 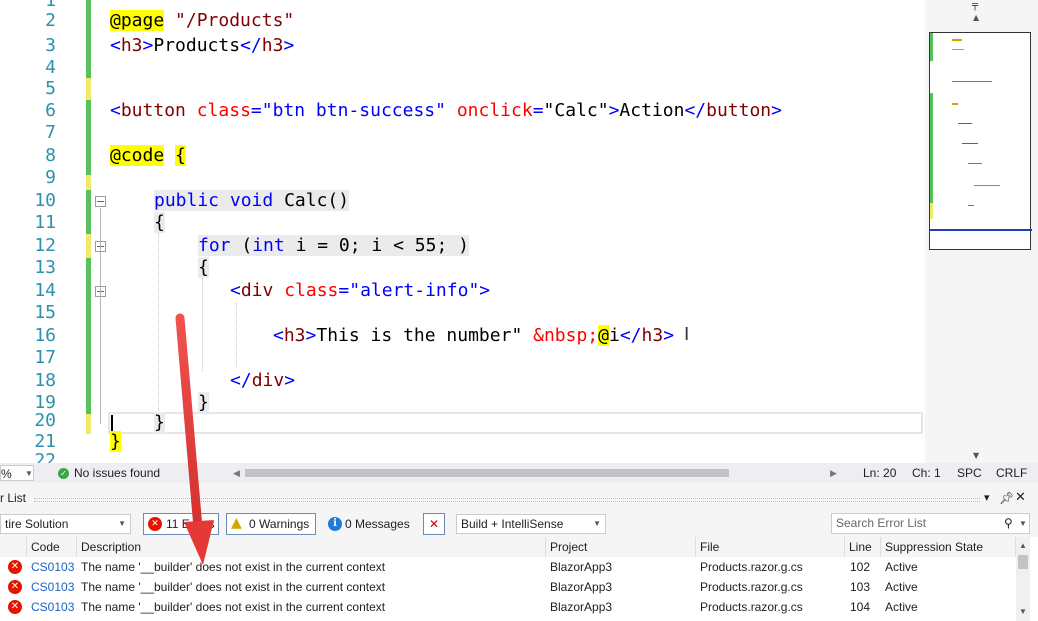 I want to click on minimap-viewport, so click(x=980, y=141).